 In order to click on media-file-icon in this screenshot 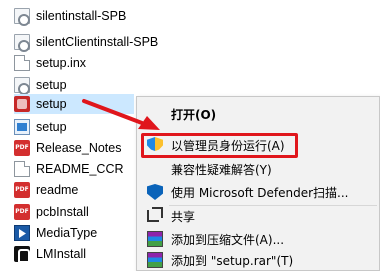, I will do `click(22, 233)`.